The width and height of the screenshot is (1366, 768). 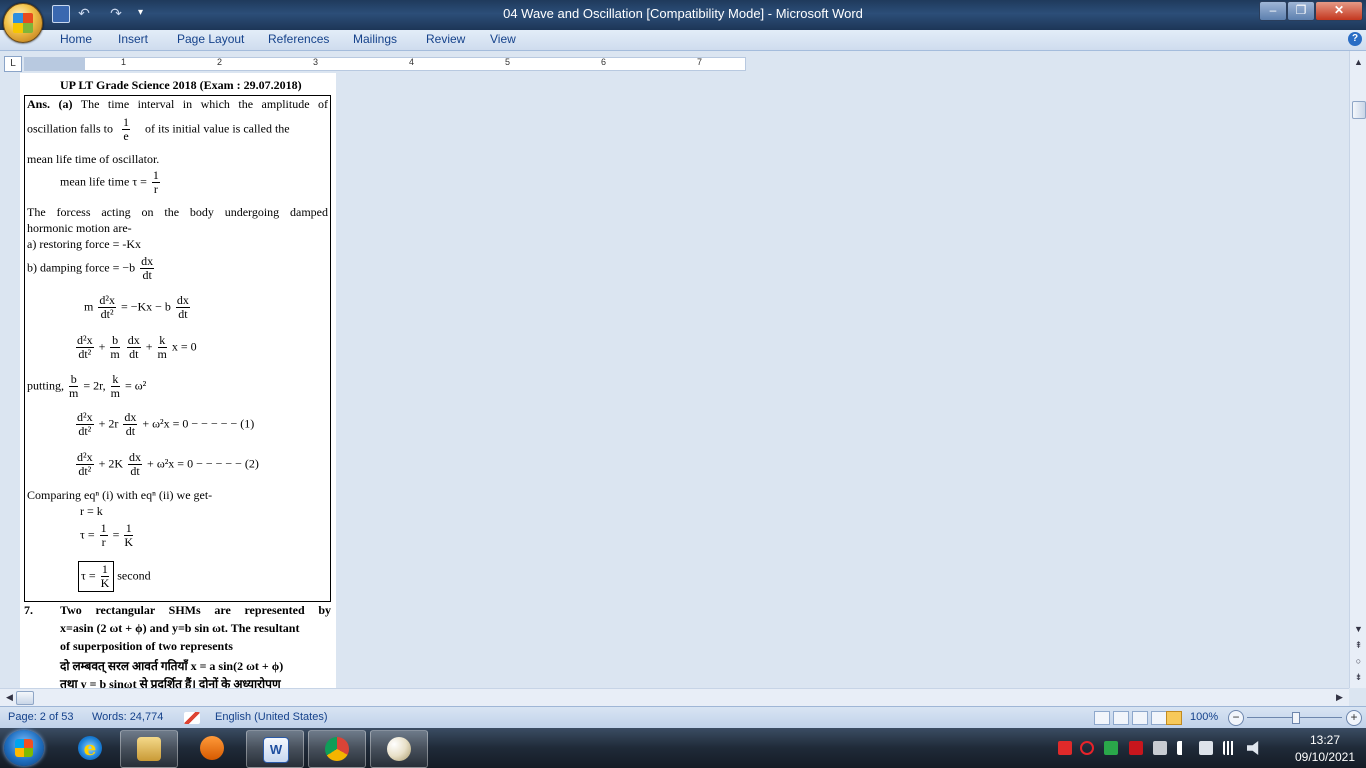 I want to click on action-center-flag-icon, so click(x=1185, y=748).